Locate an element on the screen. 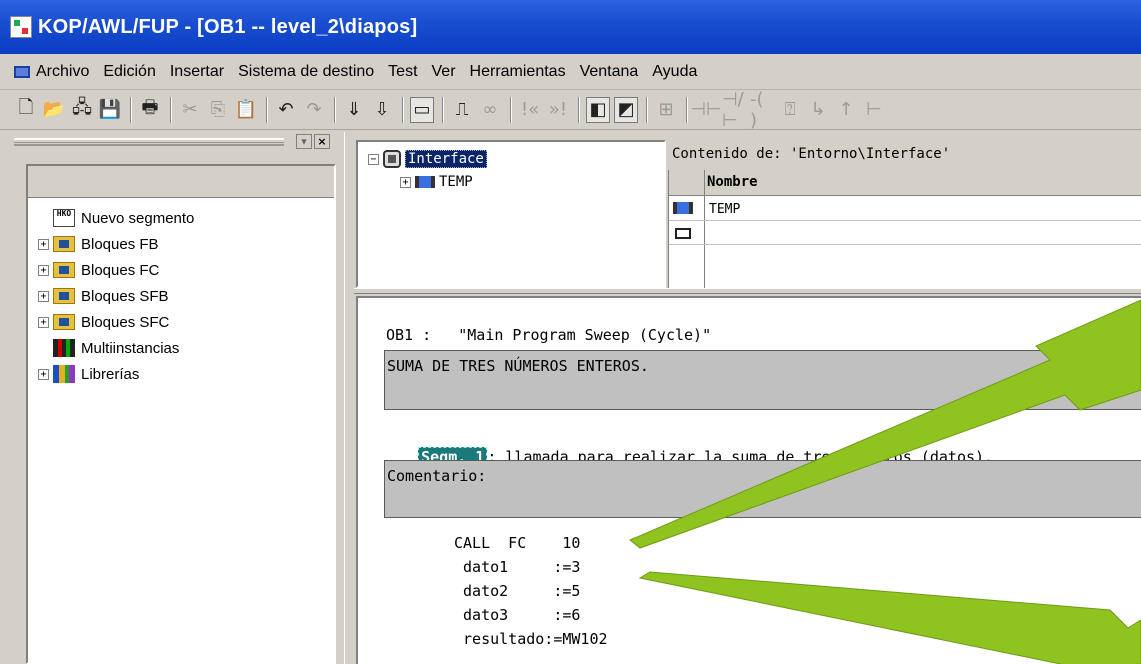 The image size is (1141, 664). menu-test: Test is located at coordinates (402, 72).